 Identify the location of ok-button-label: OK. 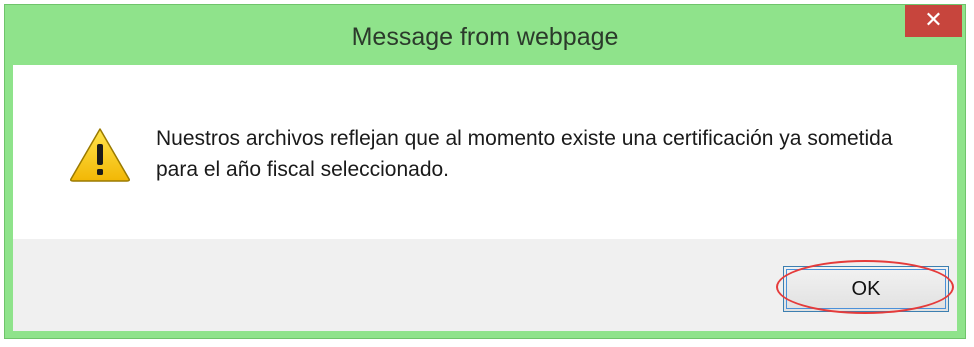
(866, 289).